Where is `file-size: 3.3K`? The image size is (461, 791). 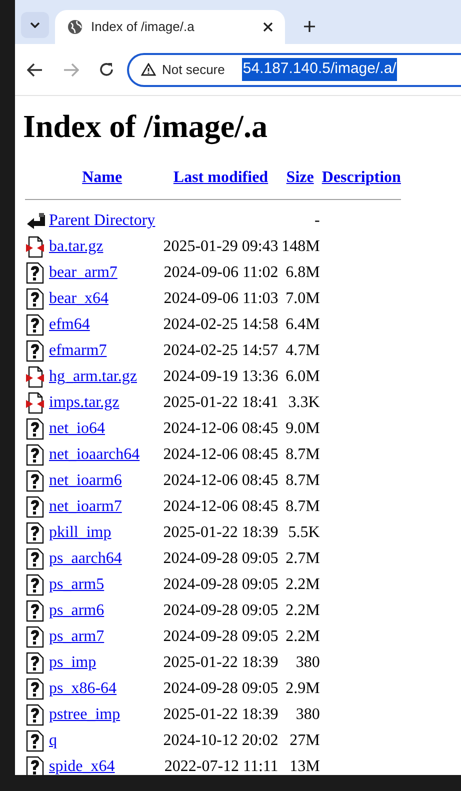
file-size: 3.3K is located at coordinates (304, 402).